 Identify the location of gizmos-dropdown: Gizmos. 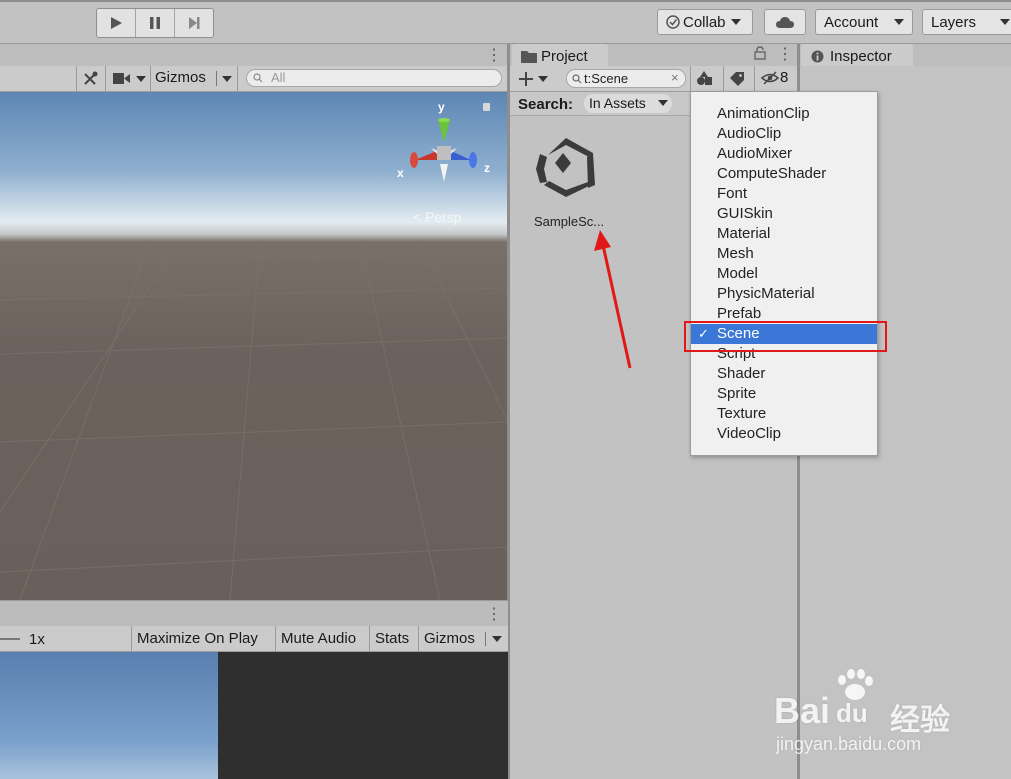
(180, 77).